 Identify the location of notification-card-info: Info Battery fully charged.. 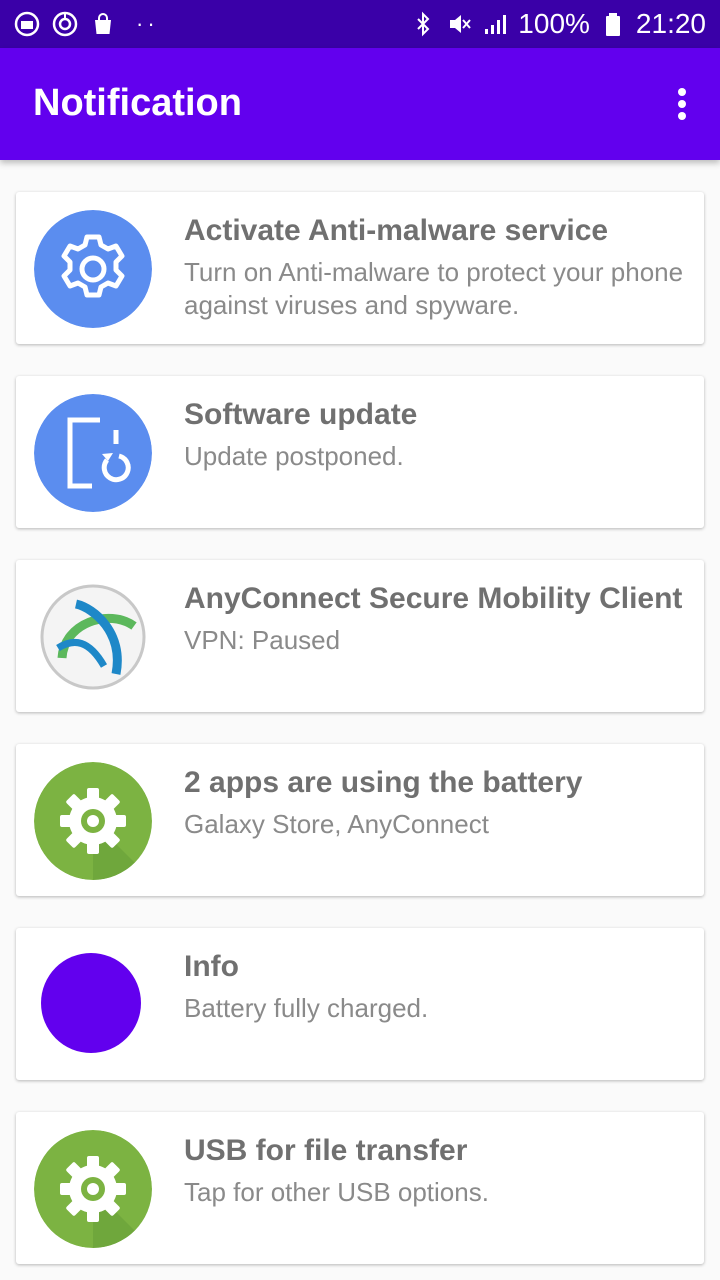
(360, 1004).